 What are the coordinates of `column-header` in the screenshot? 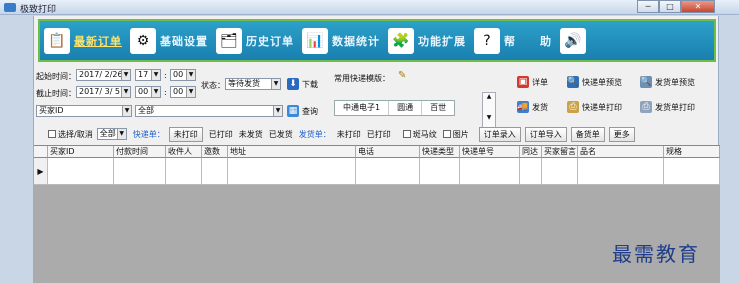 It's located at (41, 152).